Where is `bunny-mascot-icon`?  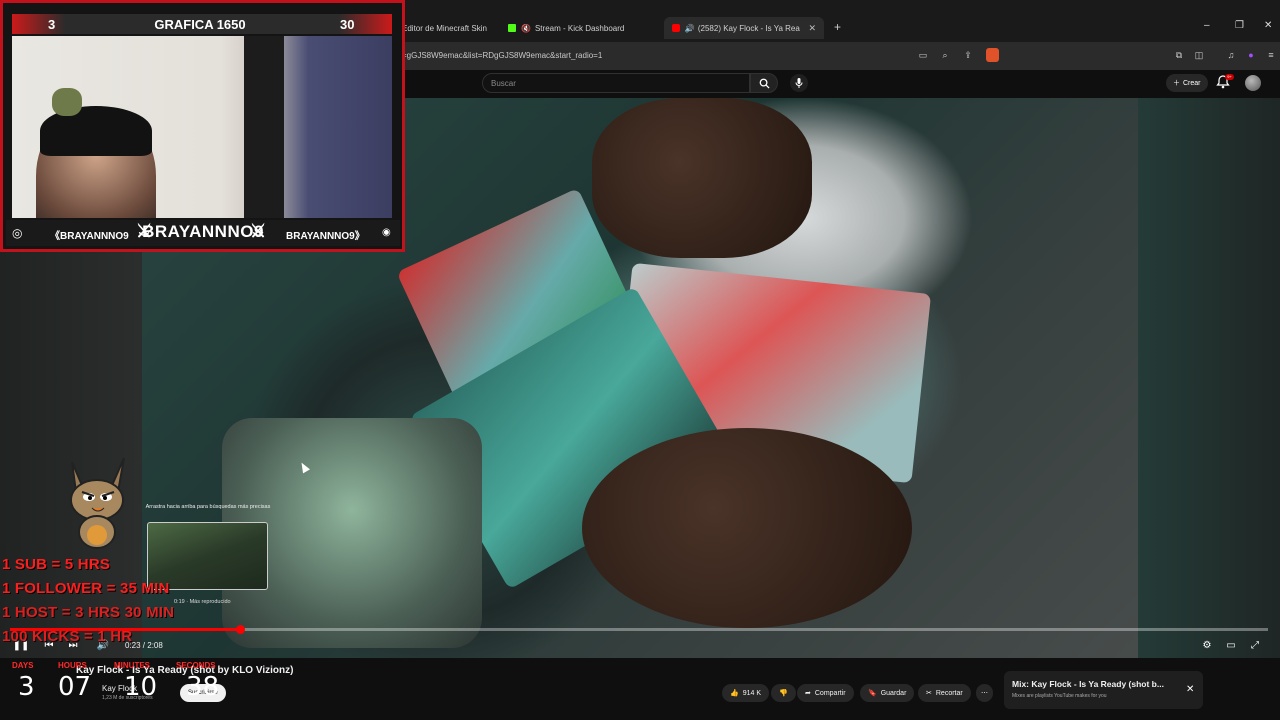
bunny-mascot-icon is located at coordinates (97, 503).